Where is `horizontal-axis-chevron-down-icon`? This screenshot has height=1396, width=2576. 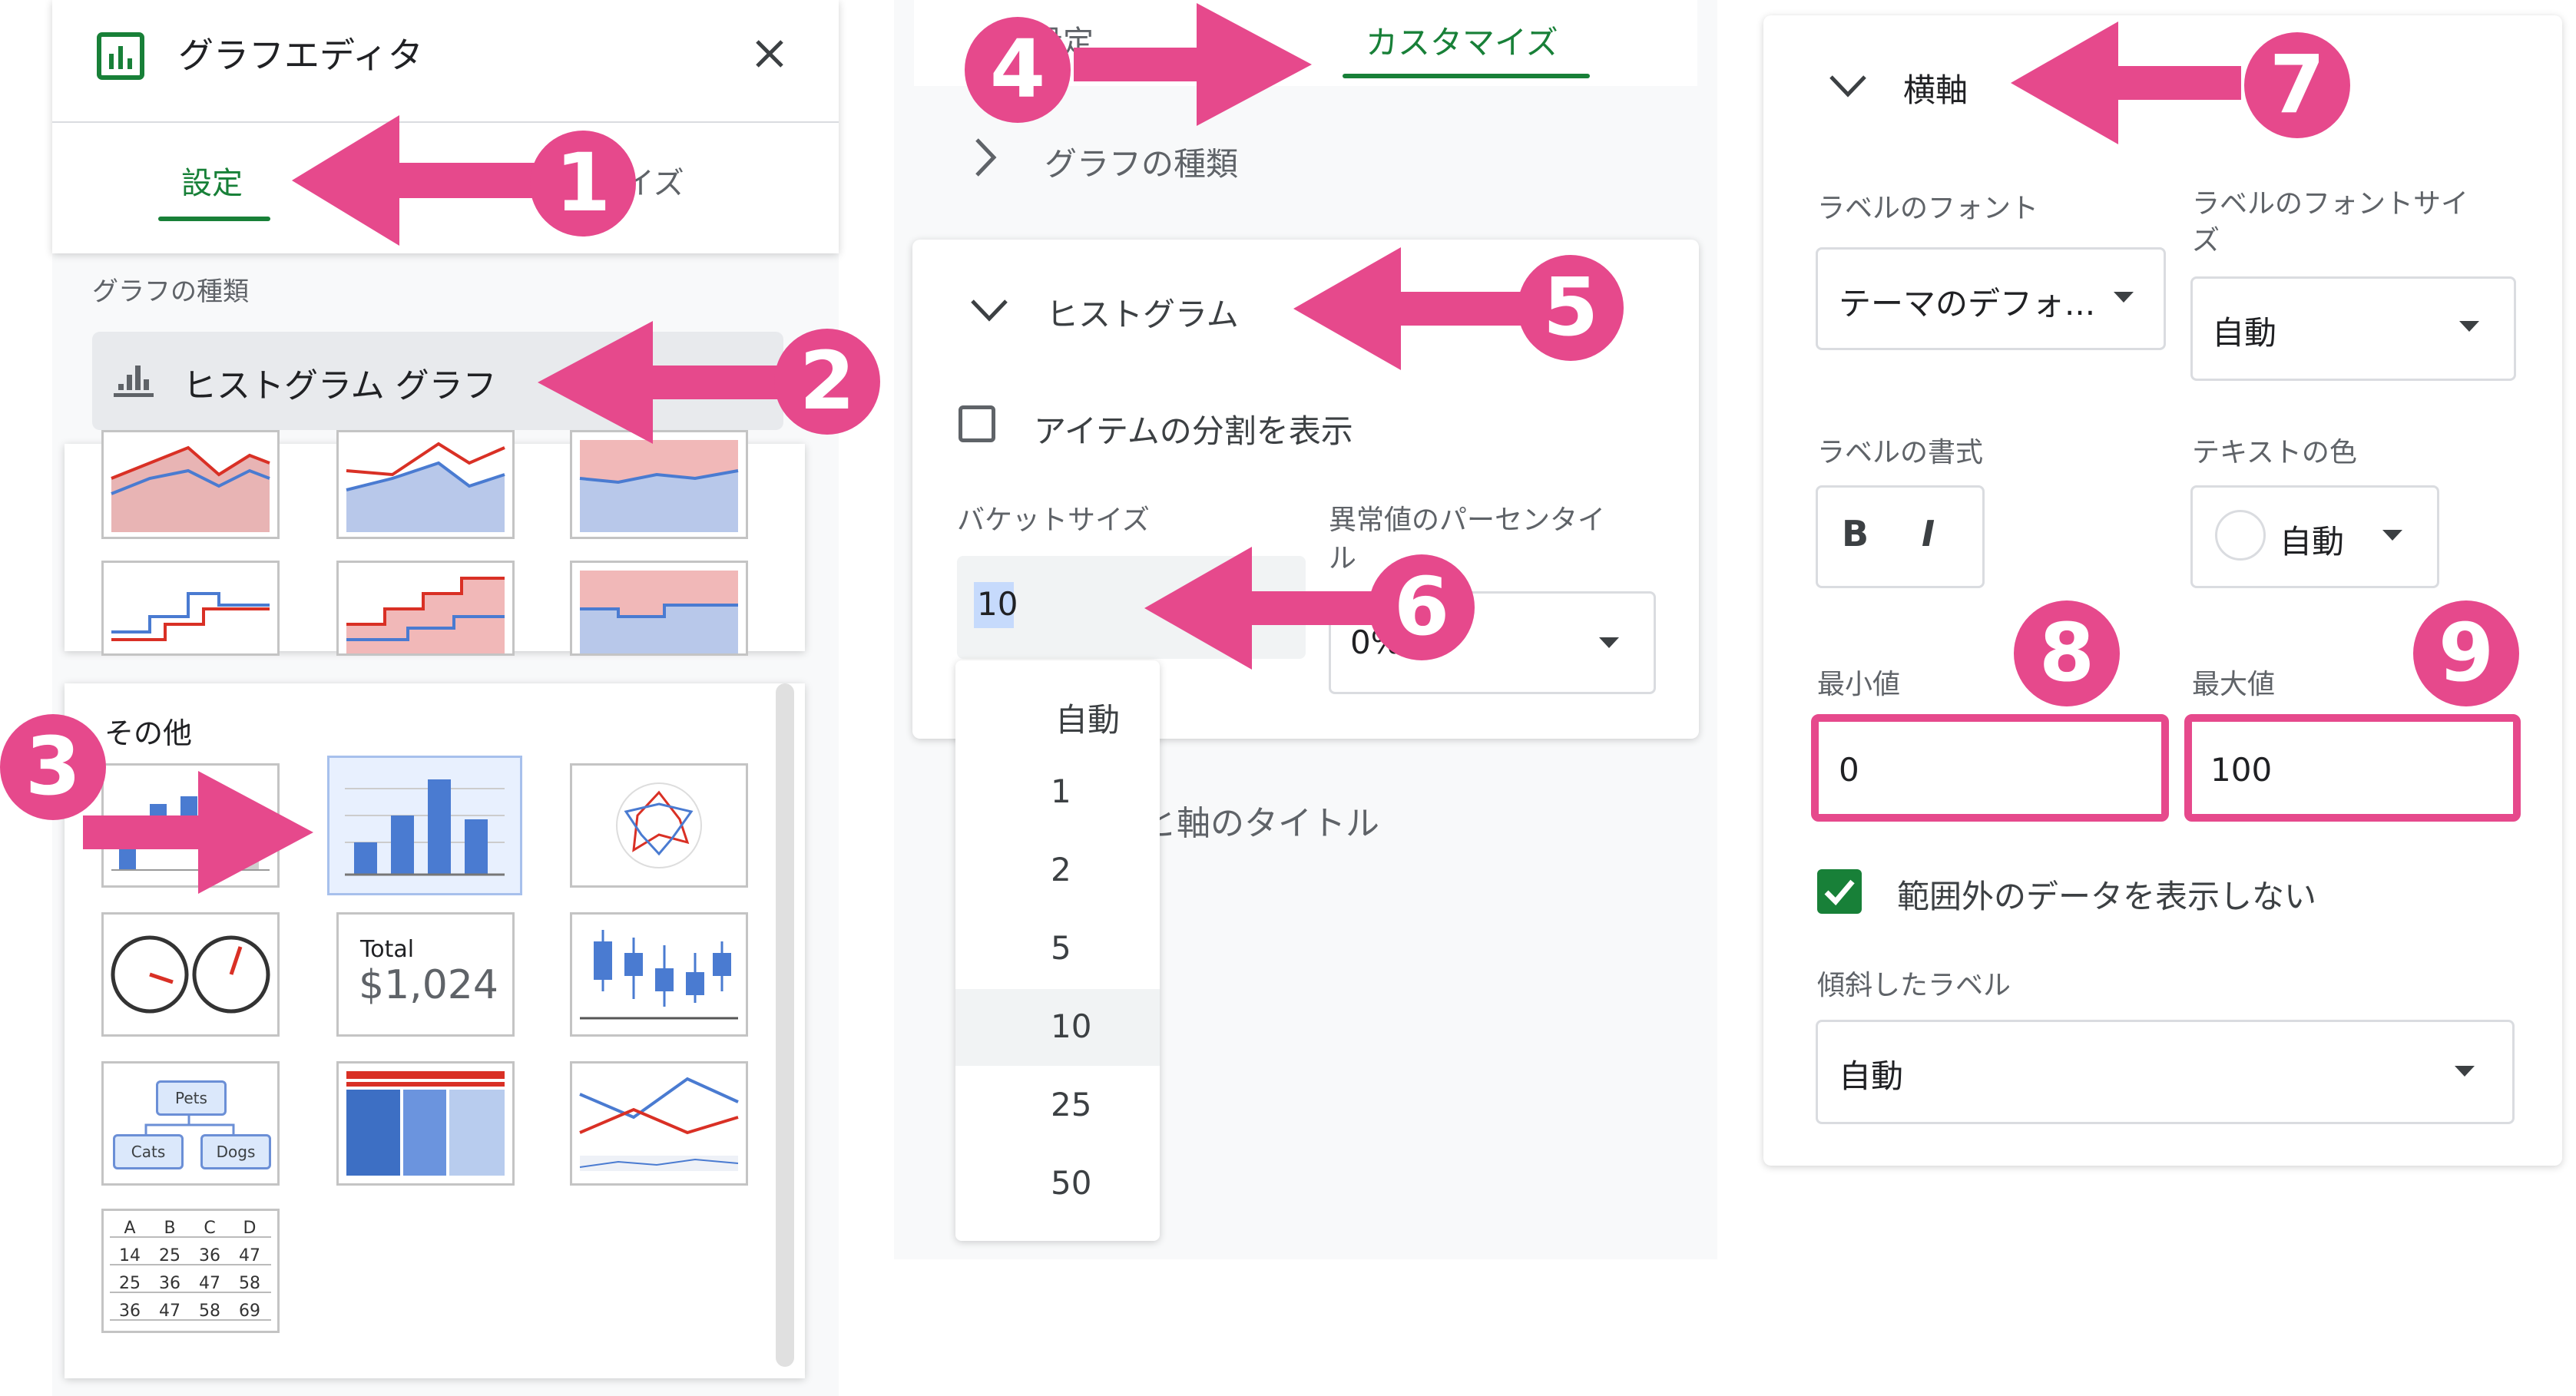 horizontal-axis-chevron-down-icon is located at coordinates (1847, 86).